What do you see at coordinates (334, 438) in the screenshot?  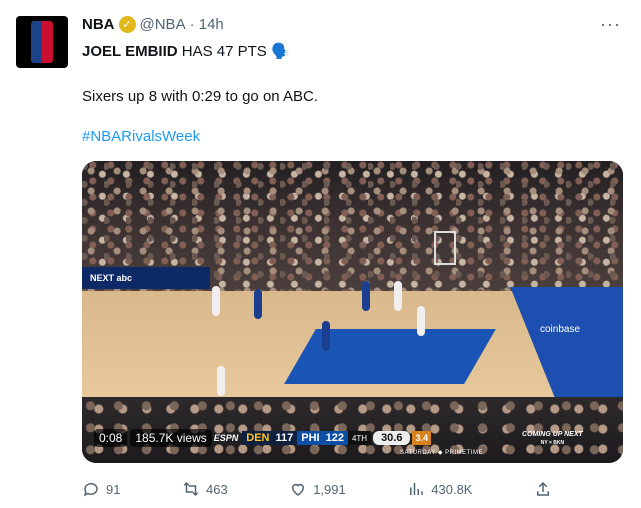 I see `home-score: 122` at bounding box center [334, 438].